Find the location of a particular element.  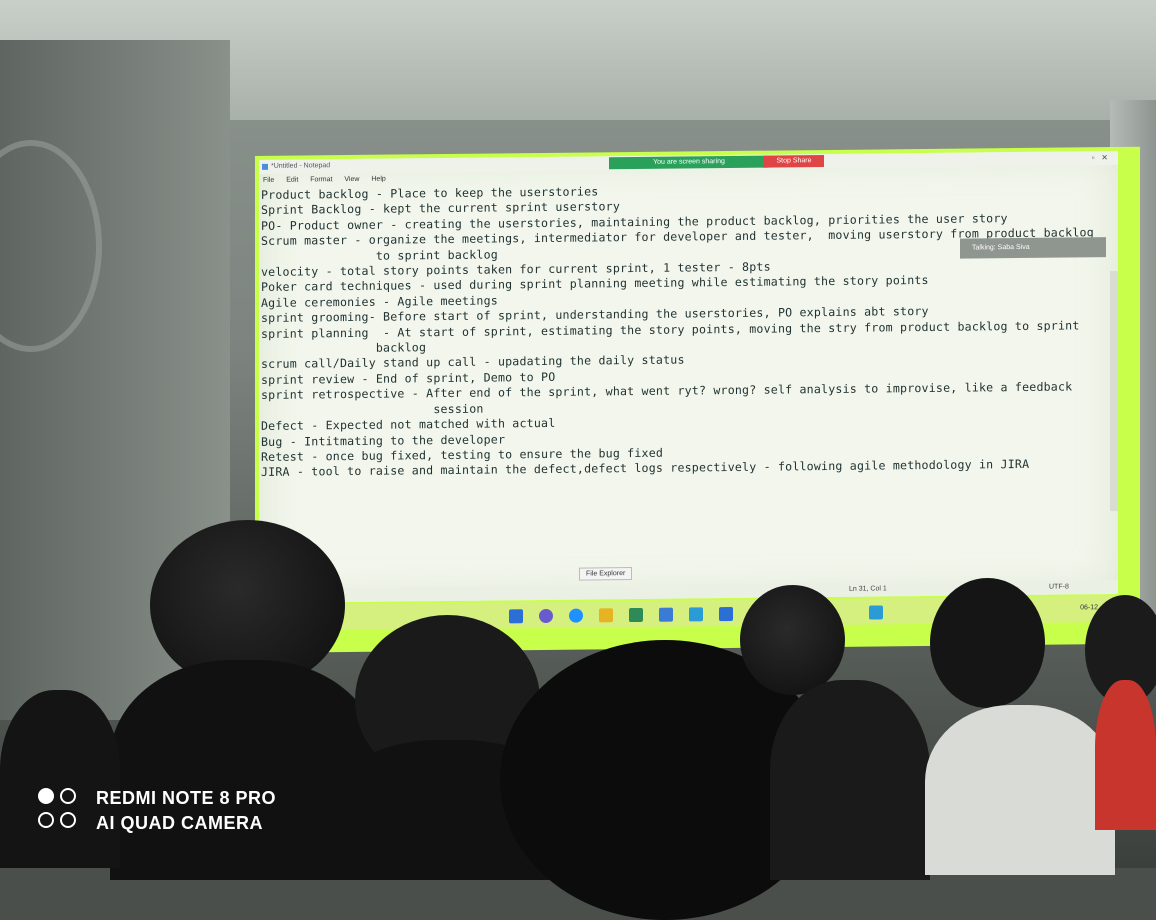

watermark-text: REDMI NOTE 8 PRO AI QUAD CAMERA is located at coordinates (186, 811).